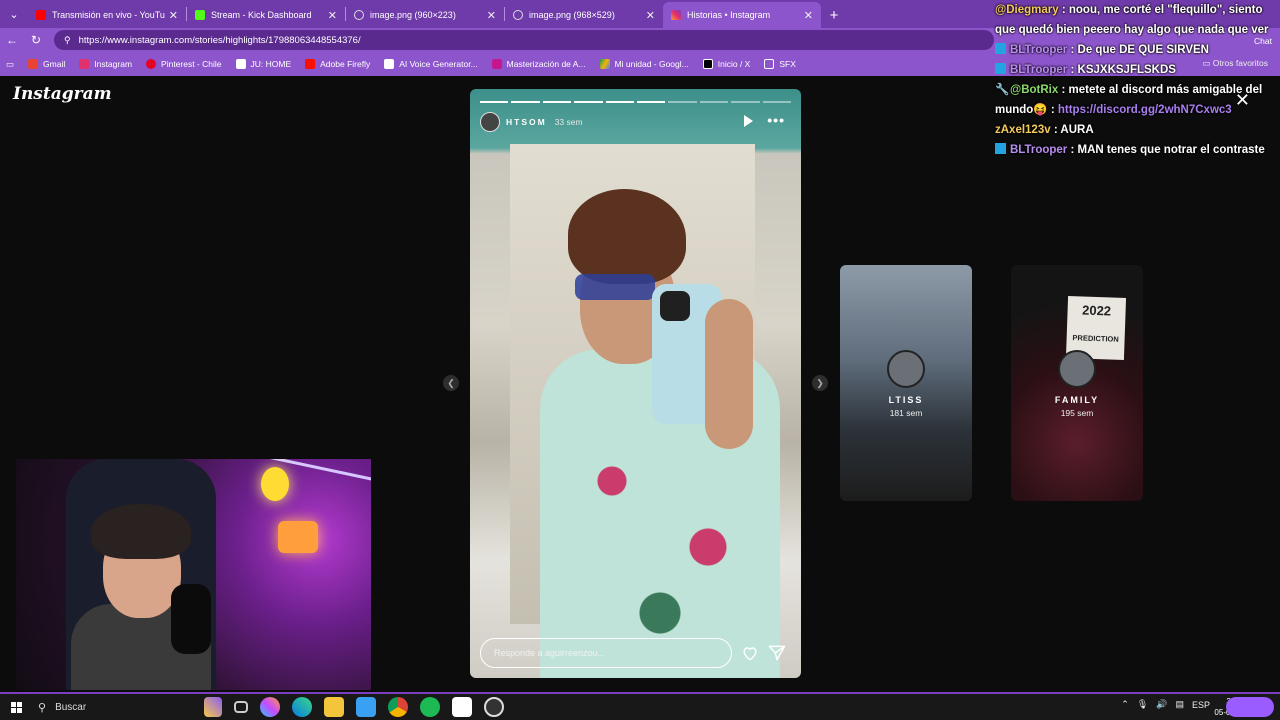 The height and width of the screenshot is (720, 1280). What do you see at coordinates (494, 707) in the screenshot?
I see `obs-icon` at bounding box center [494, 707].